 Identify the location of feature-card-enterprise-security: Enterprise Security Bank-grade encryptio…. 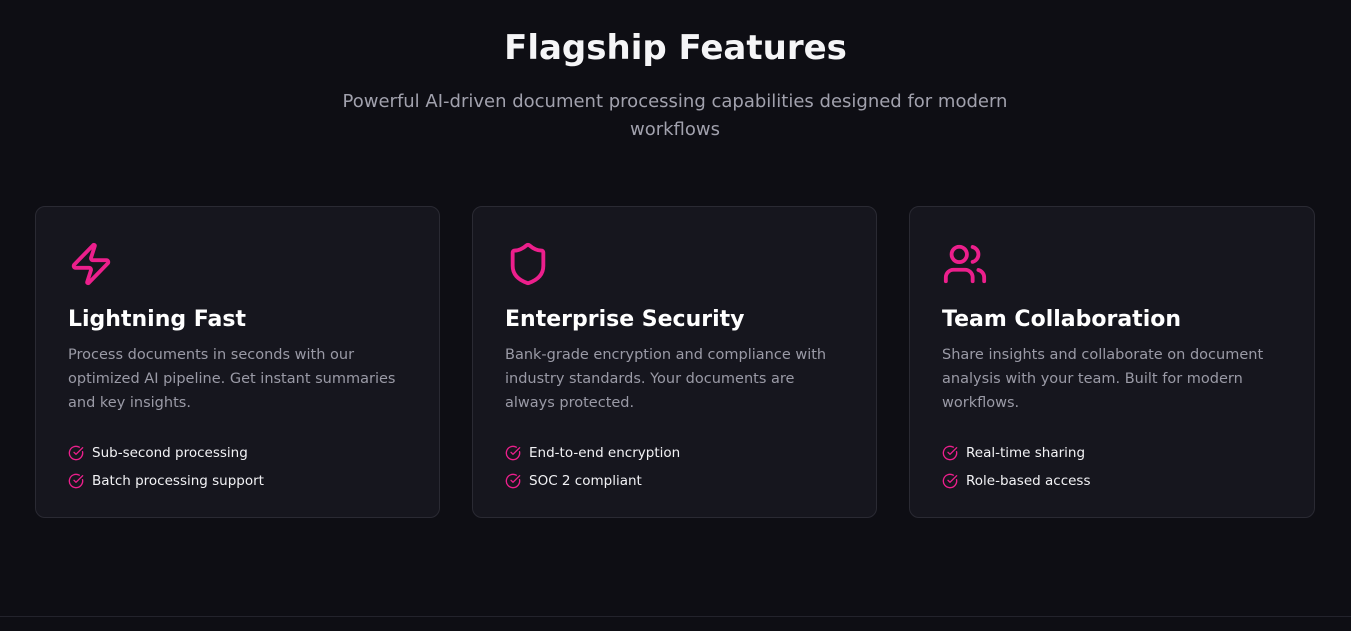
(674, 362).